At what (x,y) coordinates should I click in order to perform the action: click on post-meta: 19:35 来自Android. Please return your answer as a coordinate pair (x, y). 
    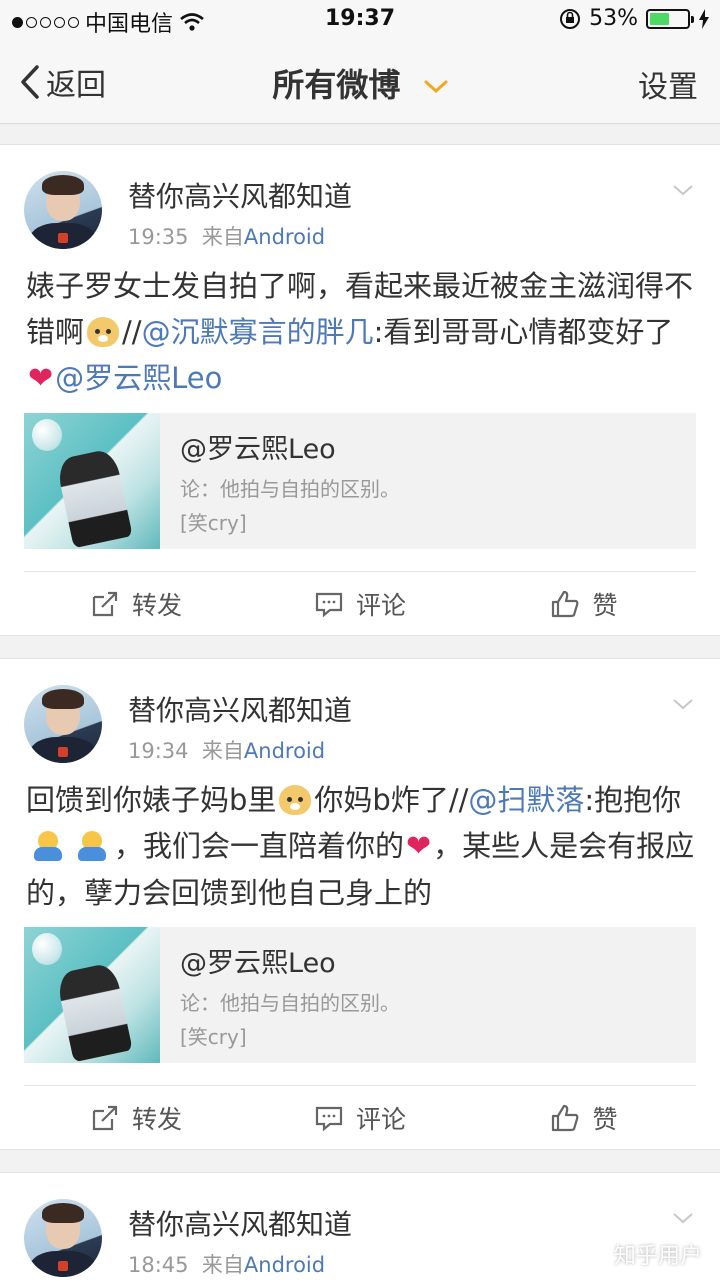
    Looking at the image, I should click on (226, 236).